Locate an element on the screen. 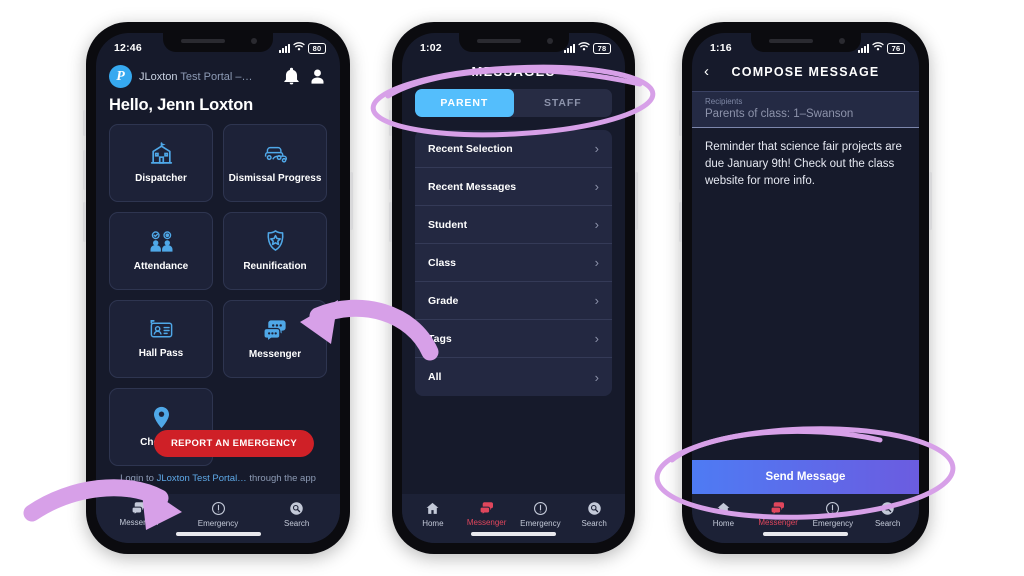  phone1-power-button is located at coordinates (351, 201).